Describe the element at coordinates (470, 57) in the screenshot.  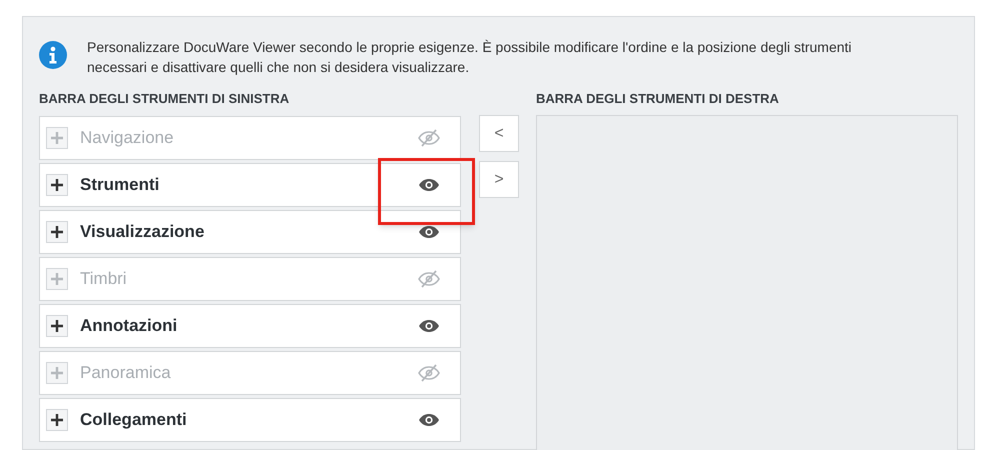
I see `info-text: Personalizzare DocuWare Viewer secondo le proprie esigenze. È possibile modificare l'ordine e la posizione degli strumenti necessari e disattivare quelli che non si desidera visualizzare.` at that location.